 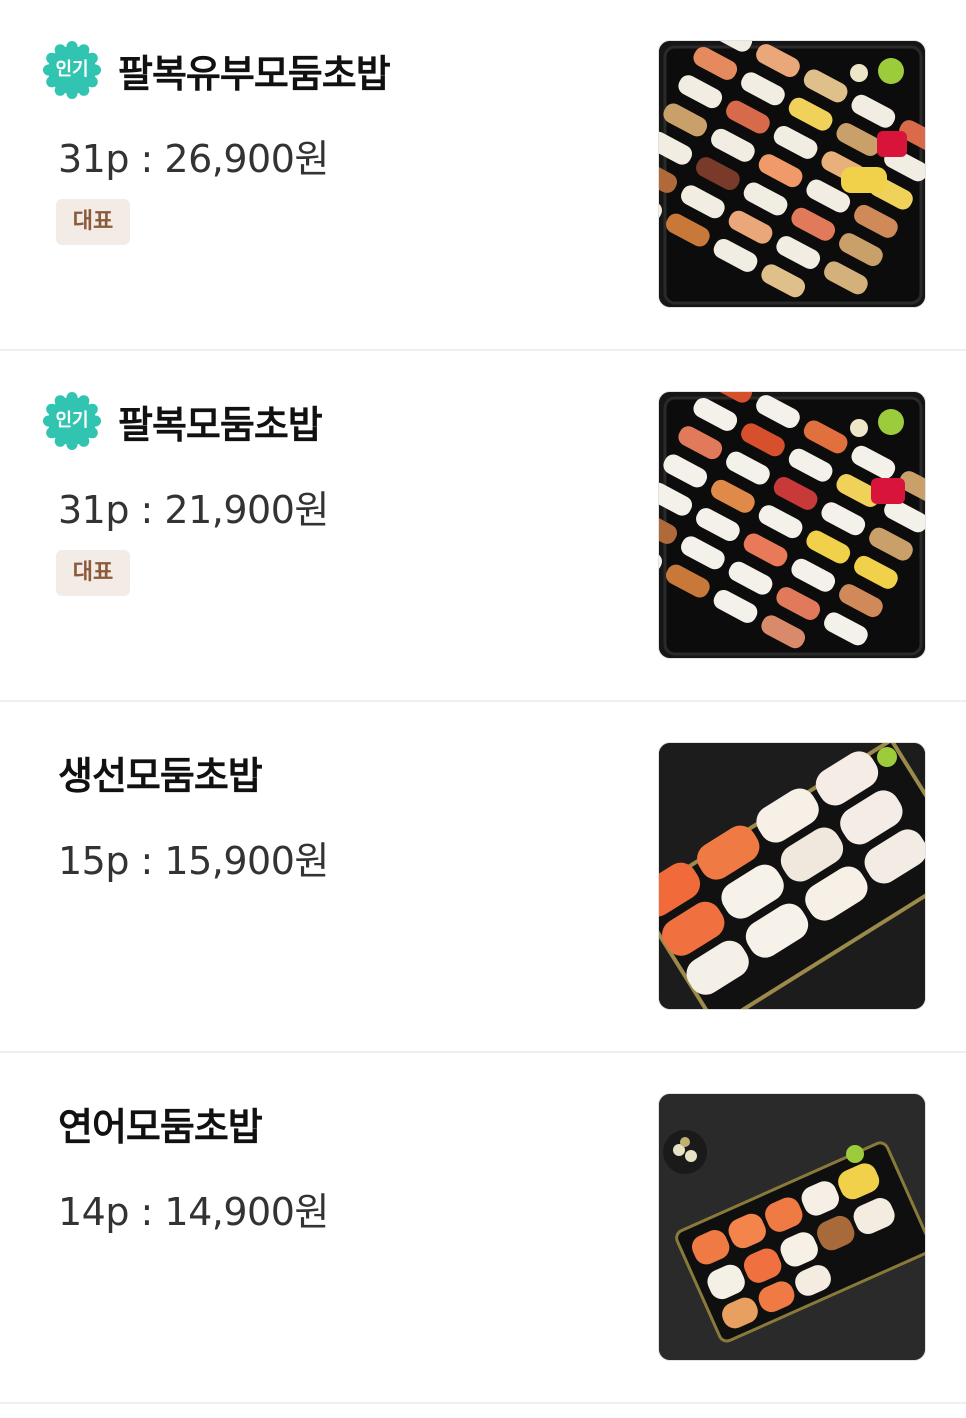 I want to click on sushi-platter-inari-image, so click(x=792, y=174).